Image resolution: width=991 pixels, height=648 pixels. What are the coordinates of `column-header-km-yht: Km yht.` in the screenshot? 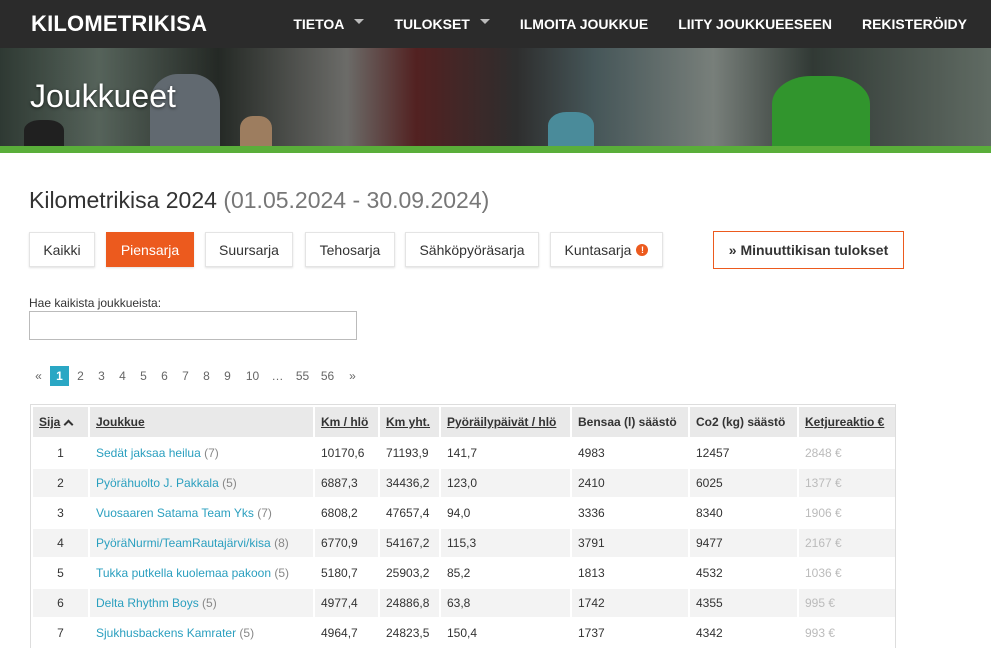 It's located at (409, 422).